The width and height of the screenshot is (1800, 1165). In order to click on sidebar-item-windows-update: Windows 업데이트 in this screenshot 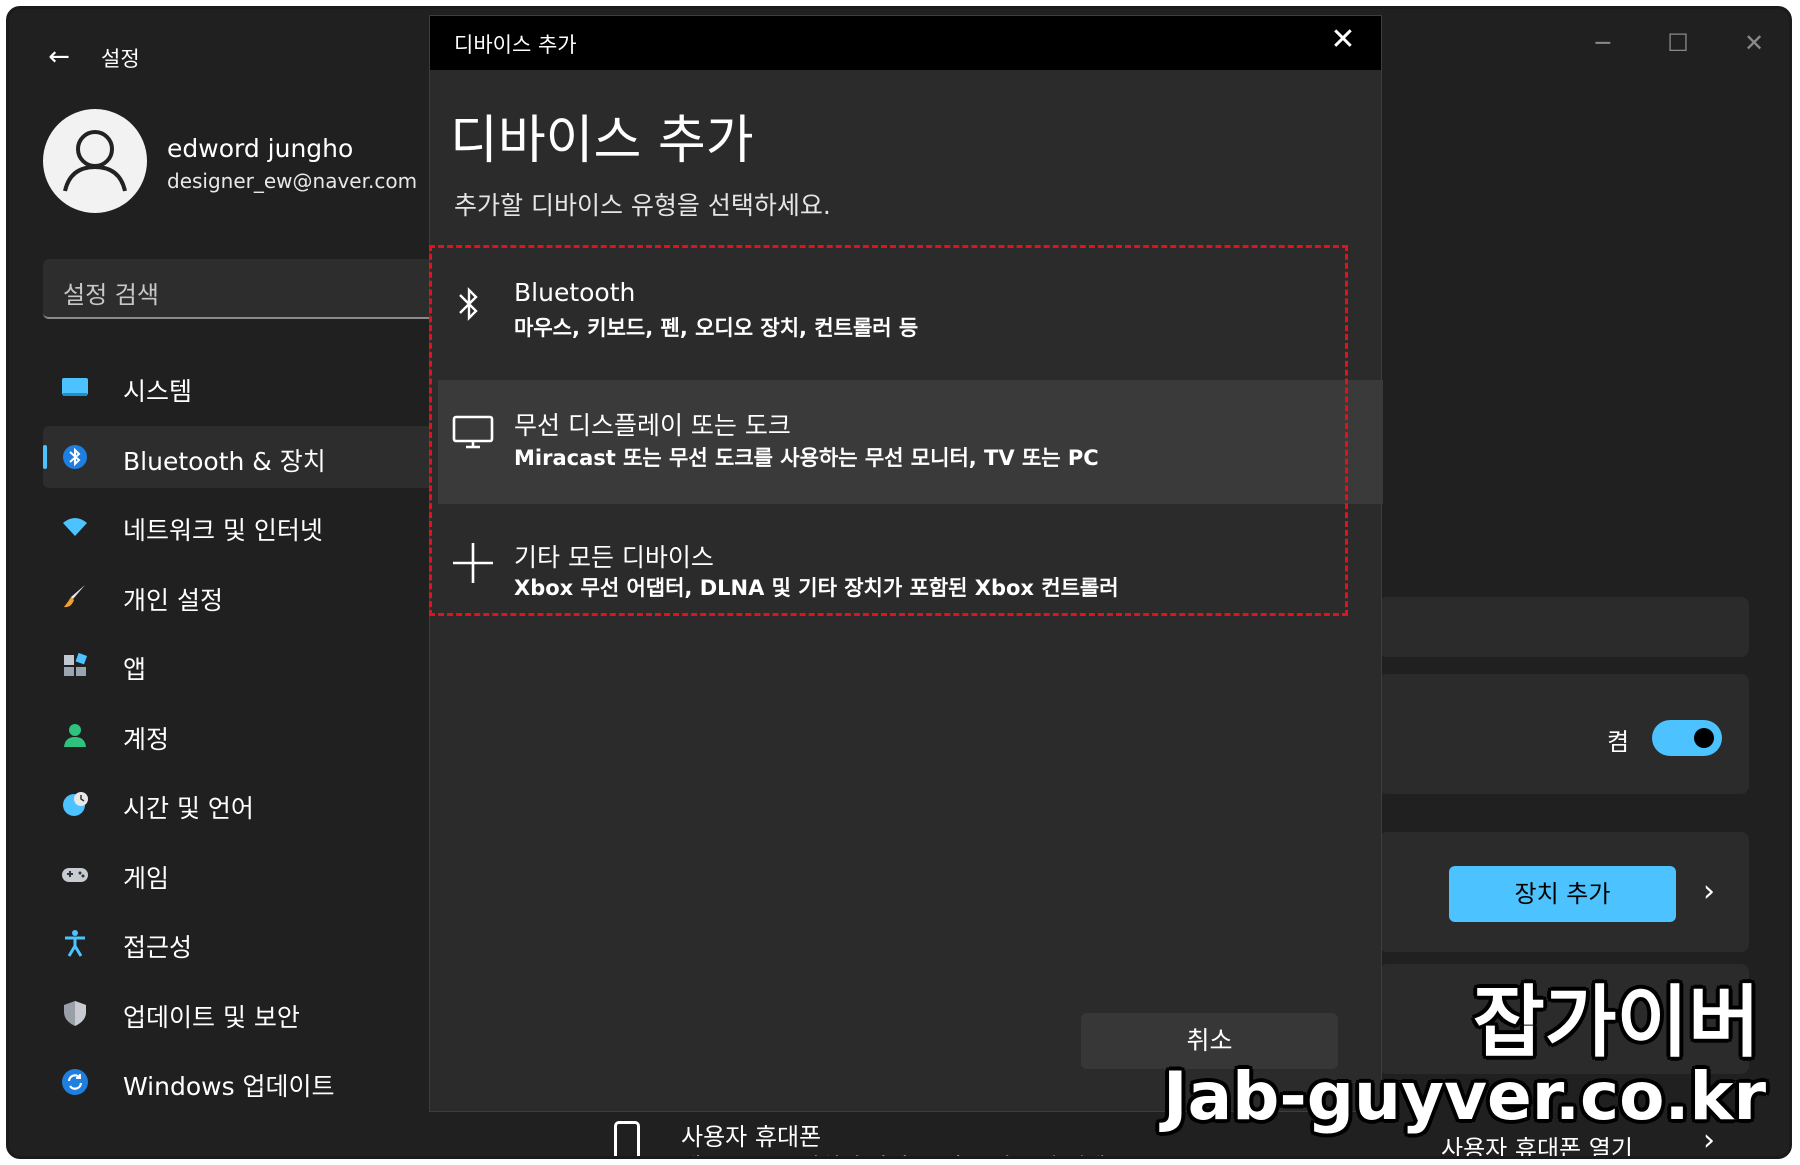, I will do `click(243, 1082)`.